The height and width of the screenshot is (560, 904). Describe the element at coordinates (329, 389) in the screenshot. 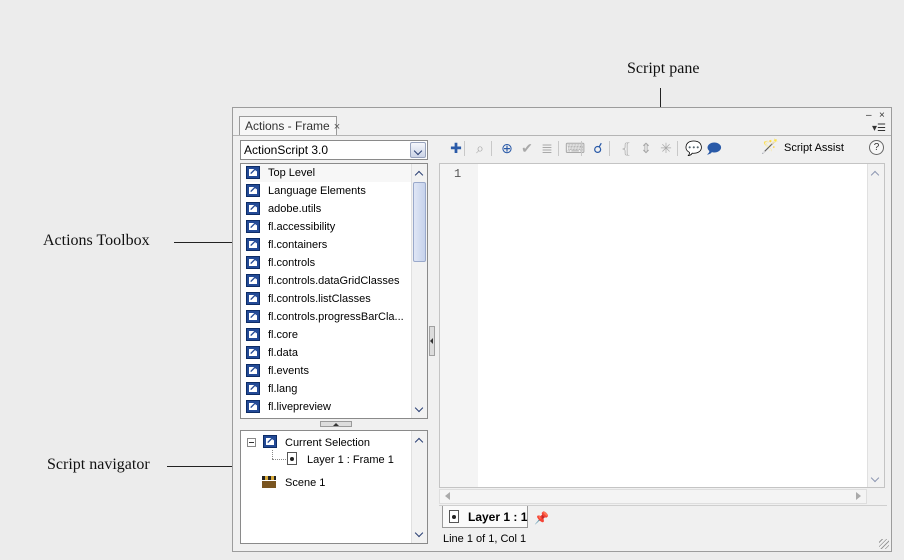

I see `toolbox-item: fl.lang` at that location.